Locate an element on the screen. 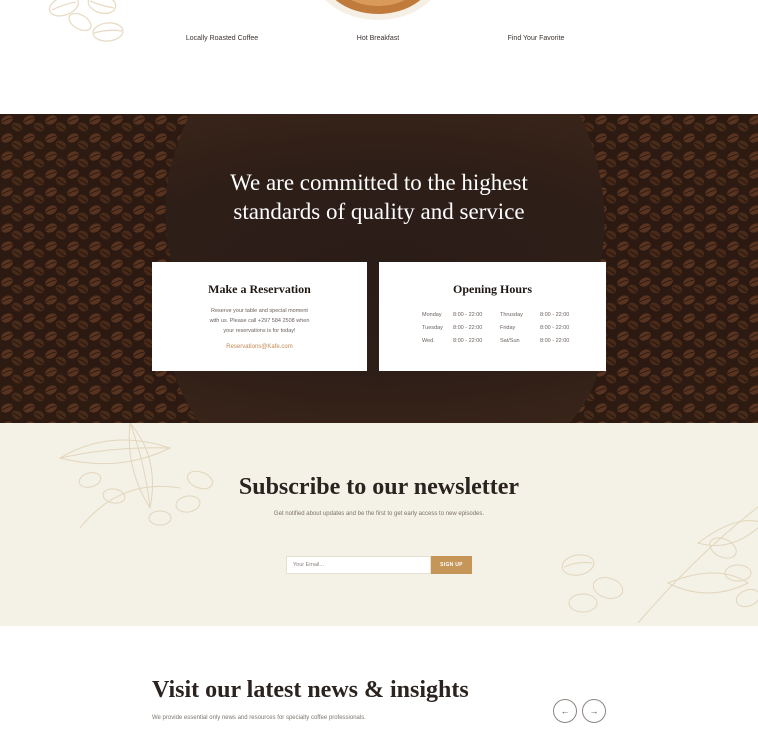 This screenshot has height=754, width=758. sign-up-button: SIGN UP is located at coordinates (451, 565).